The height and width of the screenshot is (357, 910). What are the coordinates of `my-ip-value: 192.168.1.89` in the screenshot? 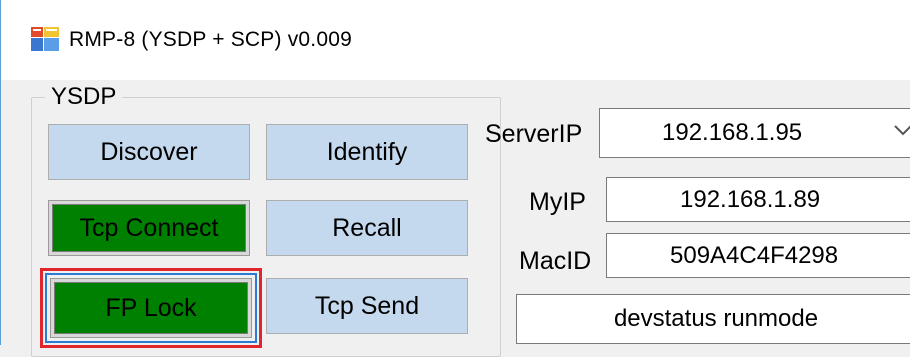 It's located at (750, 199).